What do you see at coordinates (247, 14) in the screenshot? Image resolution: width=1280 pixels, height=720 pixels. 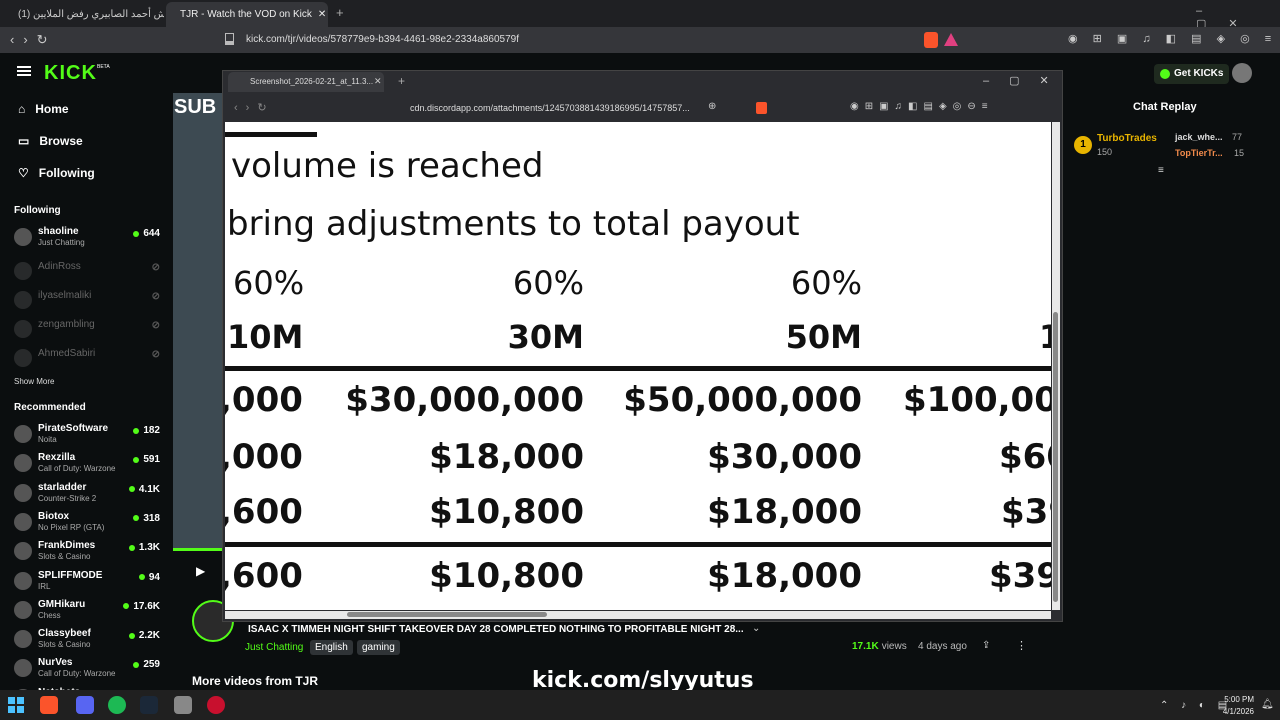 I see `tab-kick: TJR - Watch the VOD on Kick ✕` at bounding box center [247, 14].